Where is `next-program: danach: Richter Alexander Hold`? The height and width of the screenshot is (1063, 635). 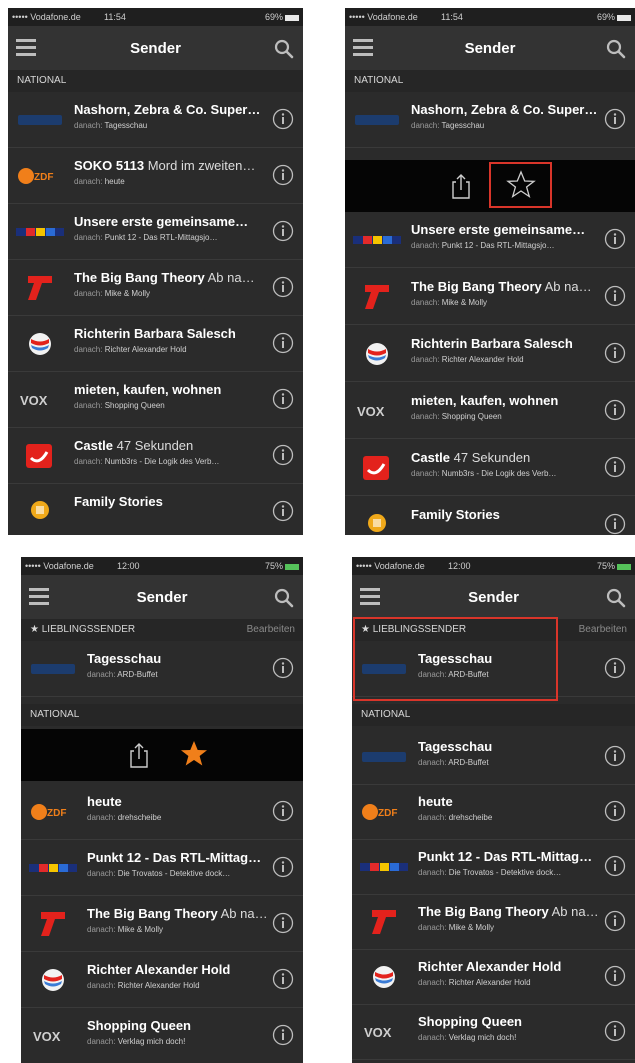 next-program: danach: Richter Alexander Hold is located at coordinates (177, 985).